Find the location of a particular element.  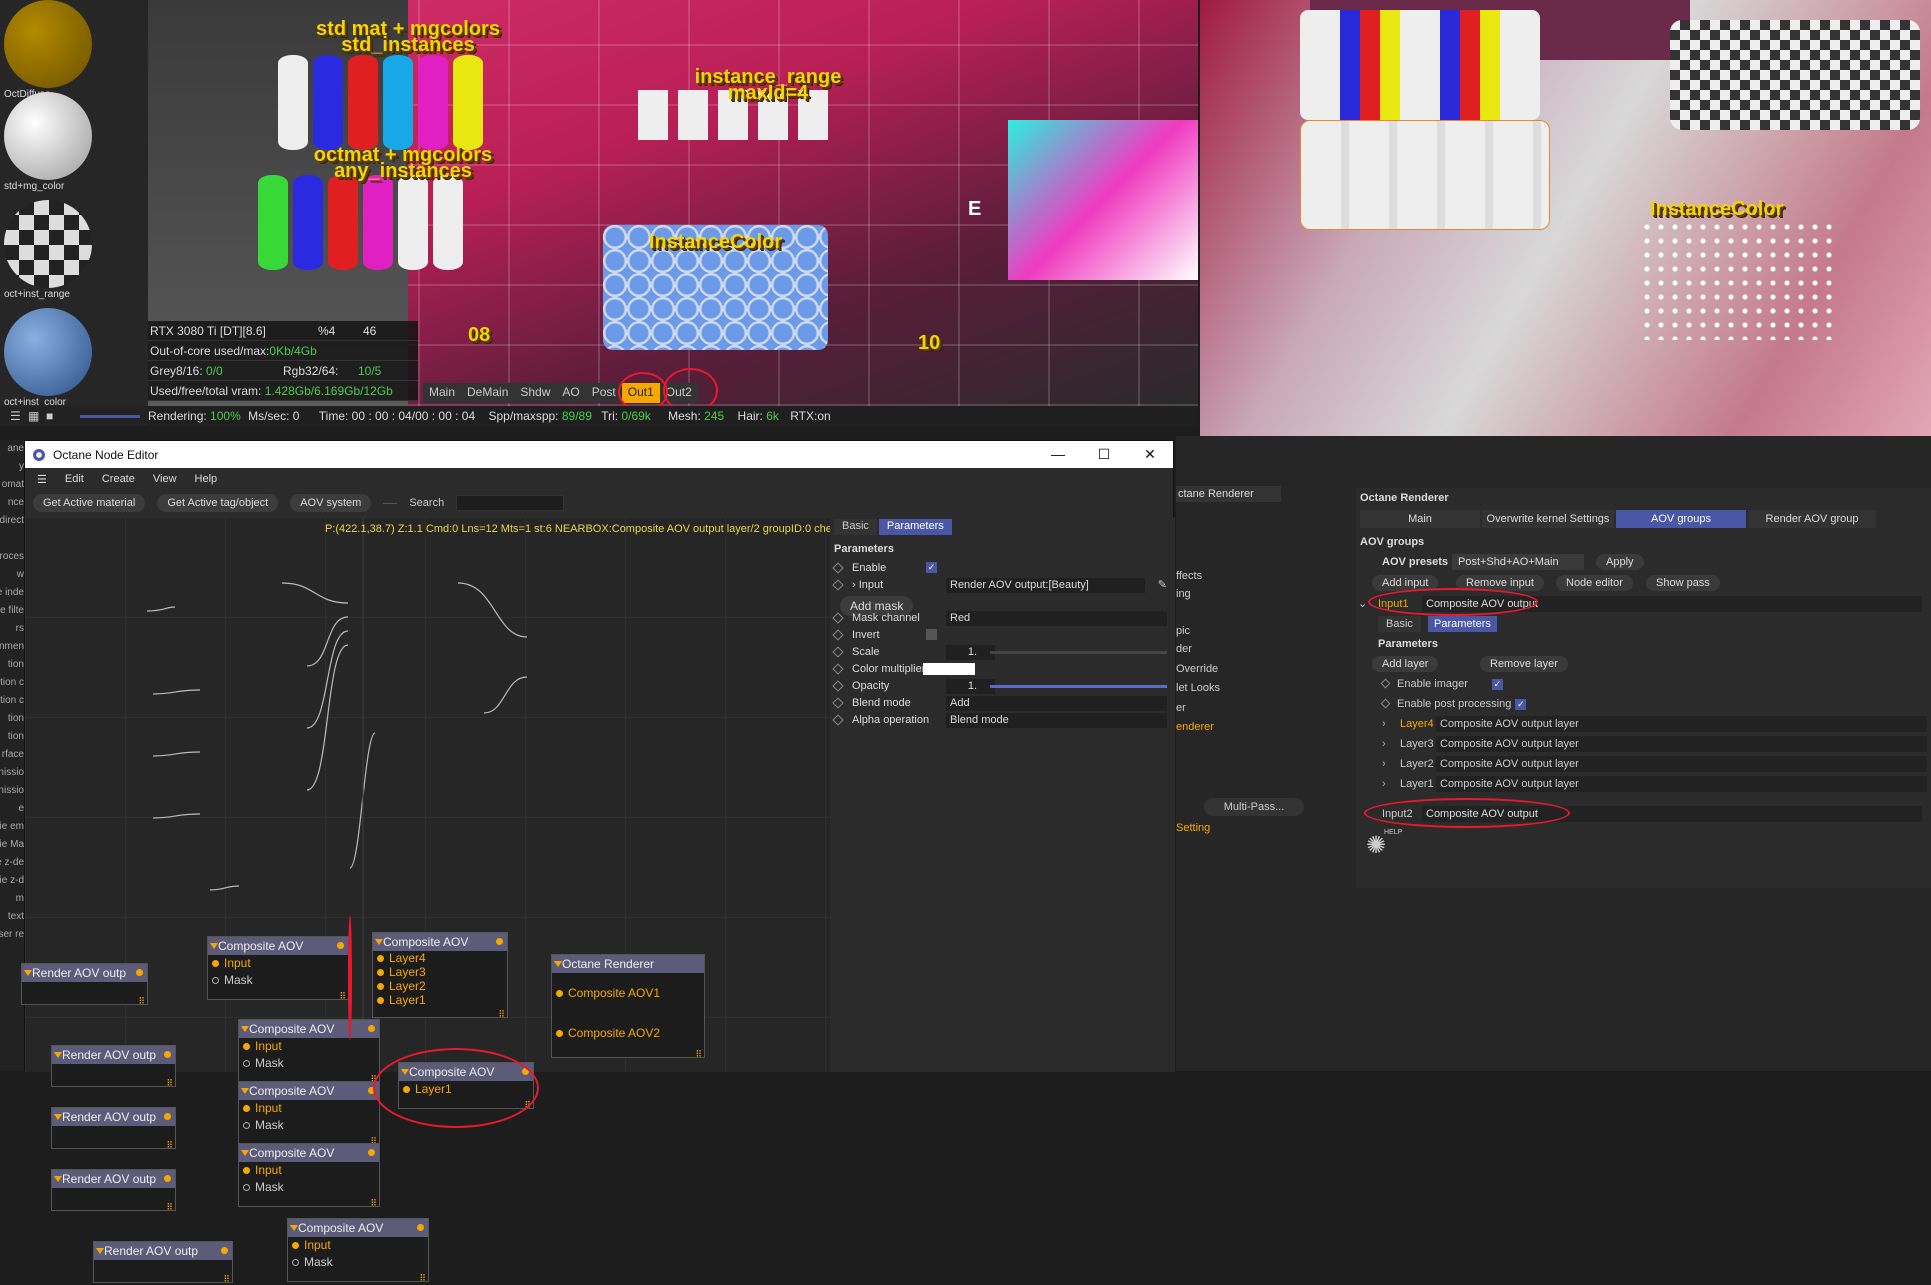

tab-parameters: Parameters is located at coordinates (915, 527).